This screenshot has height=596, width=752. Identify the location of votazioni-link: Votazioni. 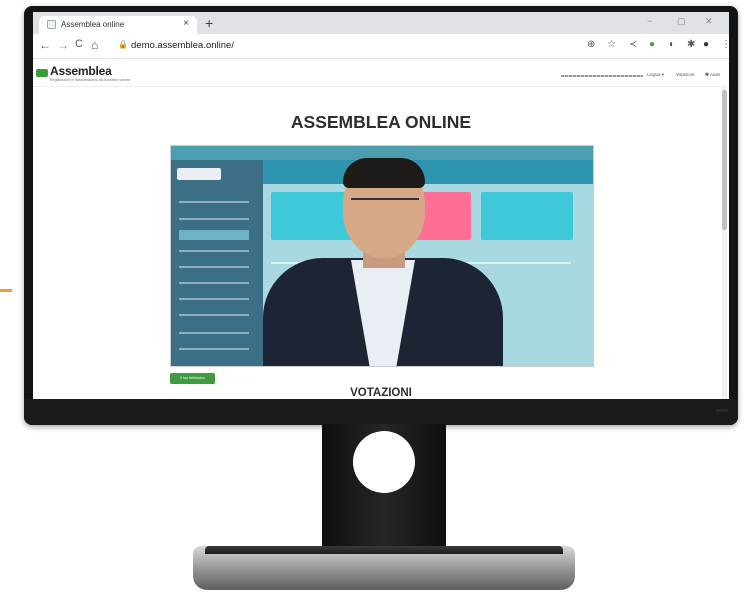
(685, 74).